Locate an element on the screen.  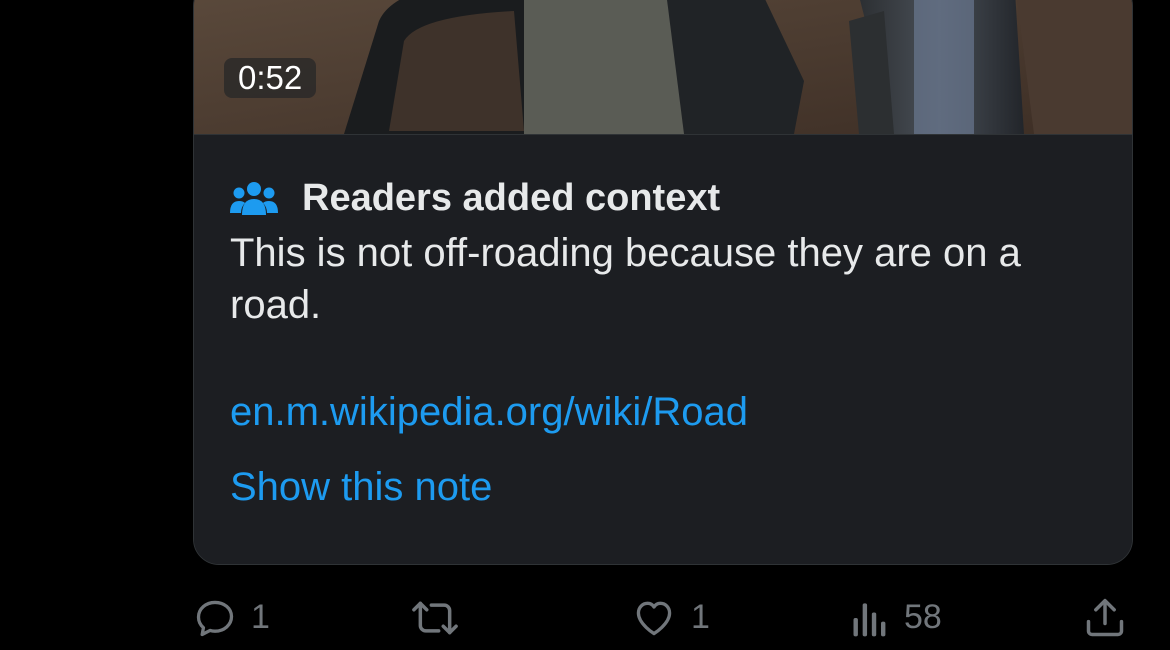
tweet-action-bar: 1 1 58 is located at coordinates (663, 617).